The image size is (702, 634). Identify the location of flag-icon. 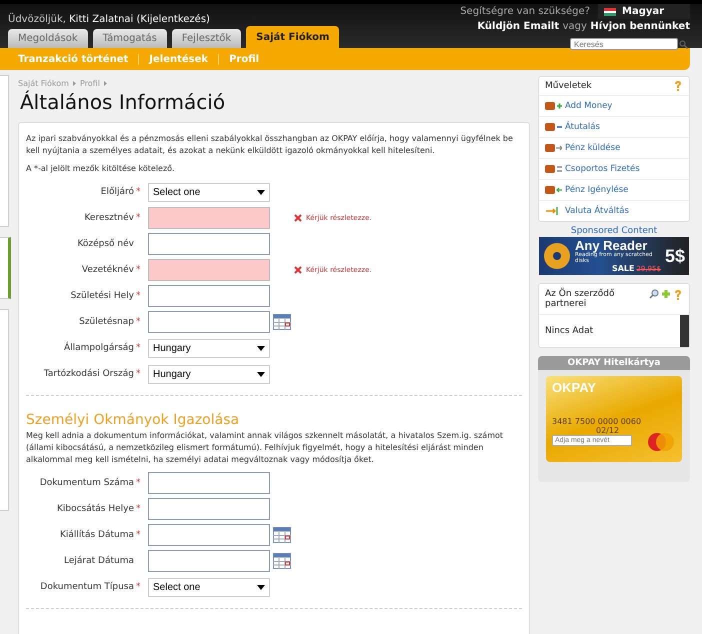
(610, 12).